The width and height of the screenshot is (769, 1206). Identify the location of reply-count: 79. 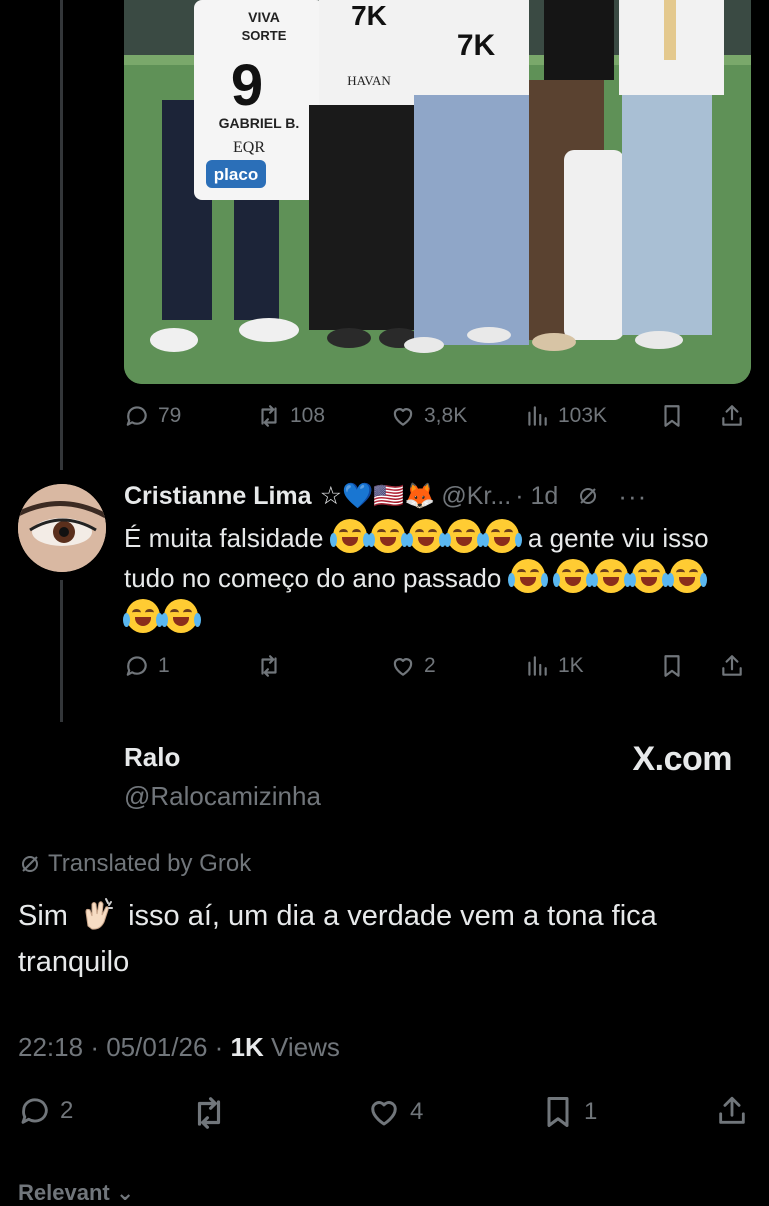
(170, 415).